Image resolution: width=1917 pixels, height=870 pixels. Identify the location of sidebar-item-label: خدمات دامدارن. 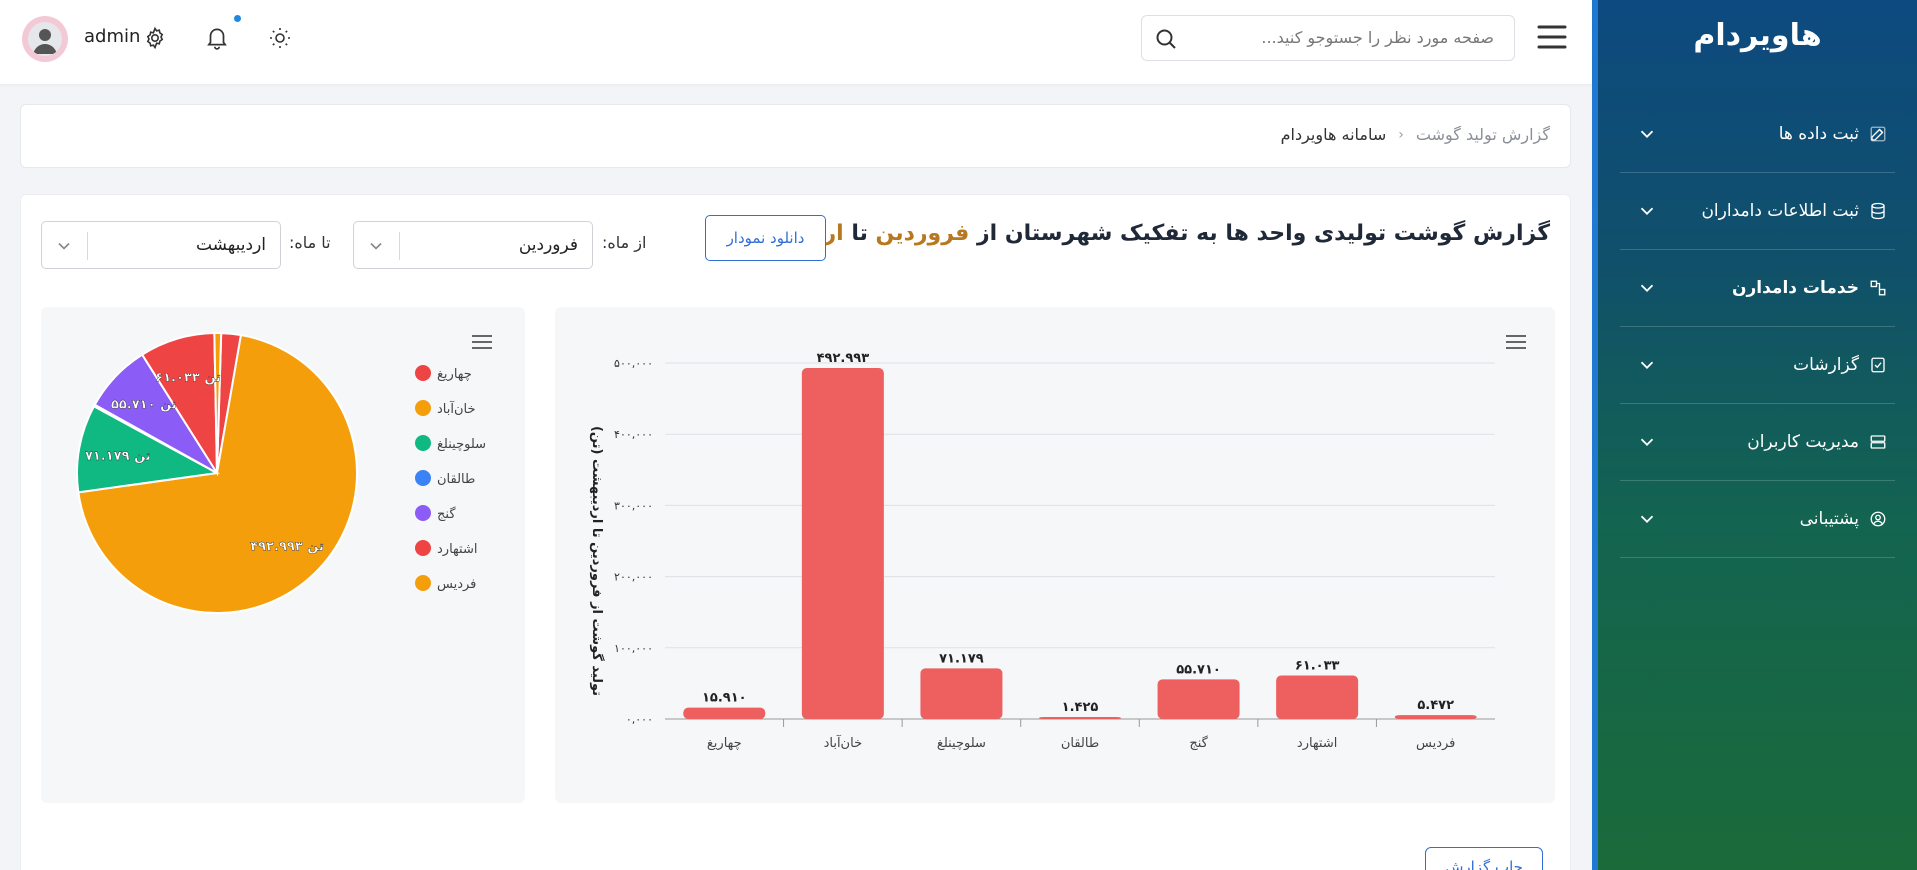
(1795, 288).